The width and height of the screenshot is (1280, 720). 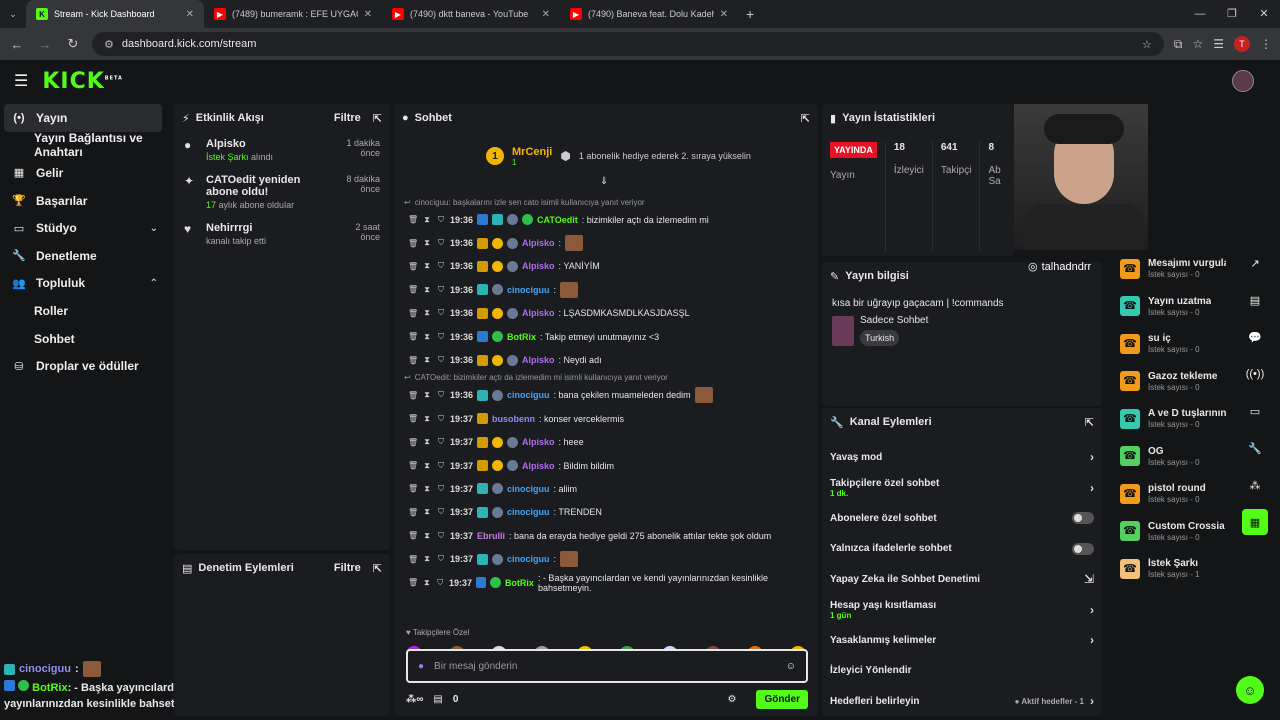 I want to click on chat-message-input: ● Bir mesaj gönderin ☺, so click(x=607, y=666).